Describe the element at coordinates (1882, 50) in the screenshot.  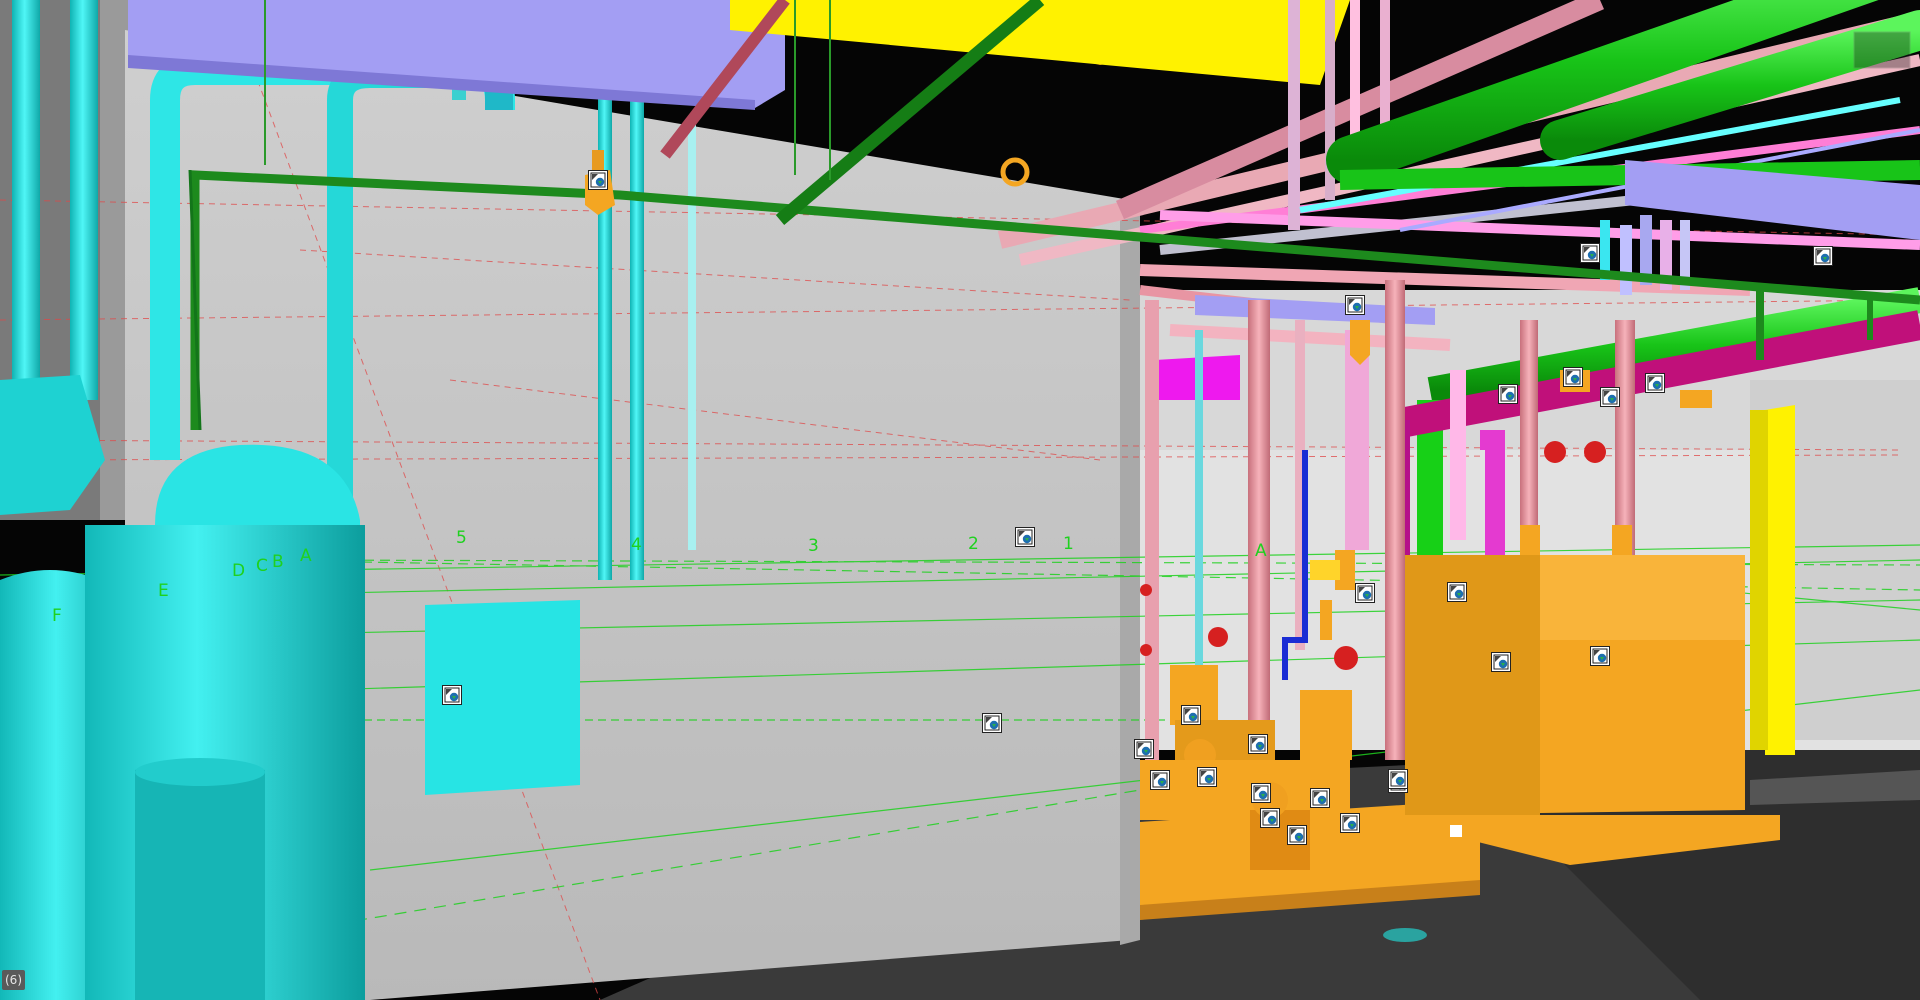
I see `viewcube-corner` at that location.